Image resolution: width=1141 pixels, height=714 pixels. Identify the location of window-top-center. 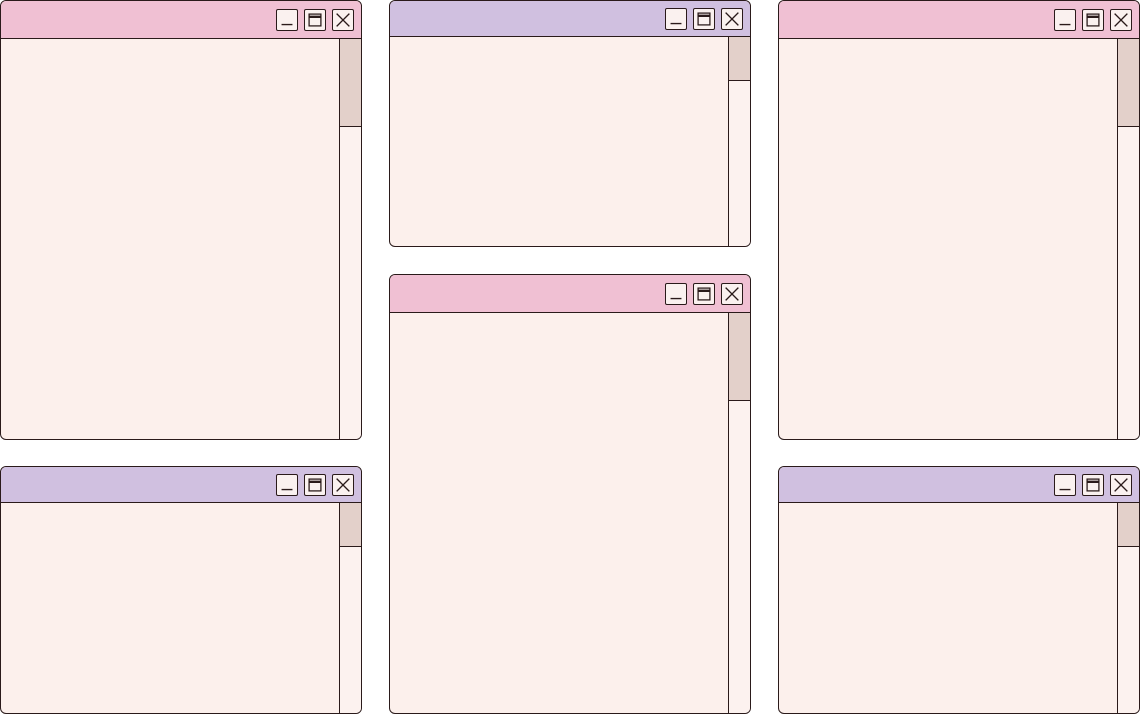
(570, 123).